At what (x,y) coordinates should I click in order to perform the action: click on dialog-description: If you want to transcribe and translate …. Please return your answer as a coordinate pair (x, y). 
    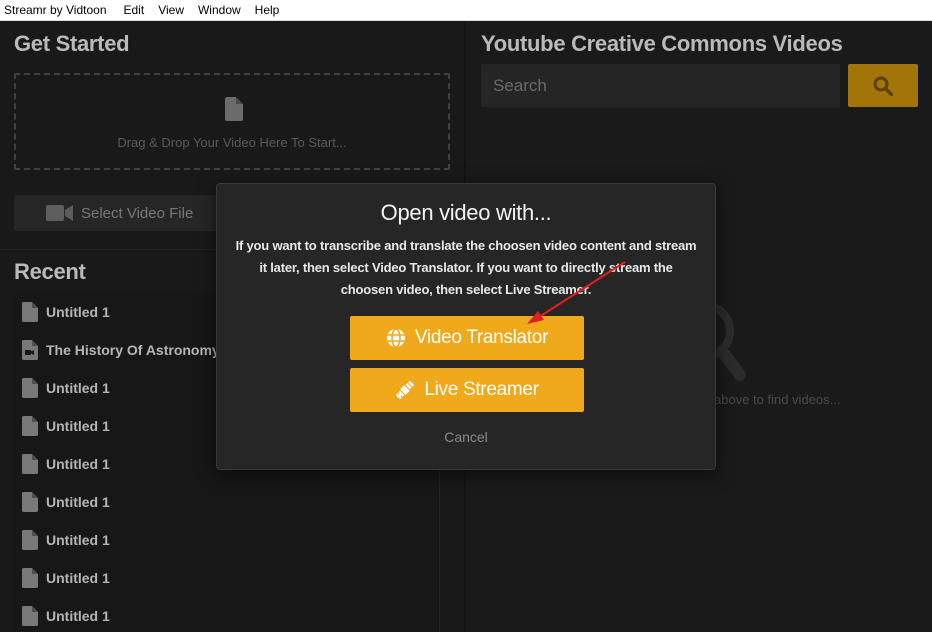
    Looking at the image, I should click on (466, 267).